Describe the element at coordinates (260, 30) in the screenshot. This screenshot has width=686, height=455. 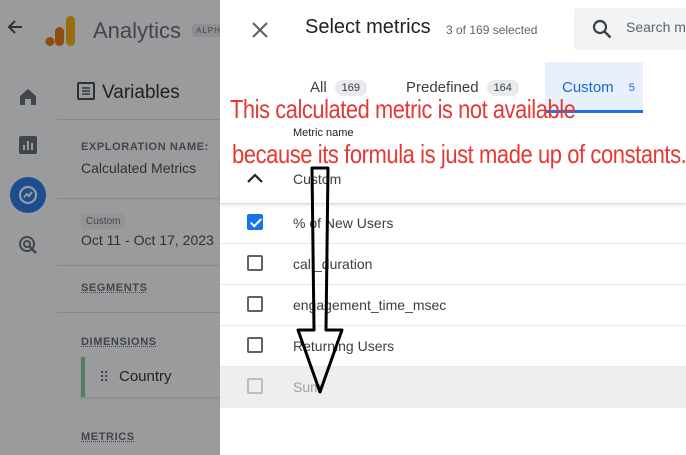
I see `close-icon` at that location.